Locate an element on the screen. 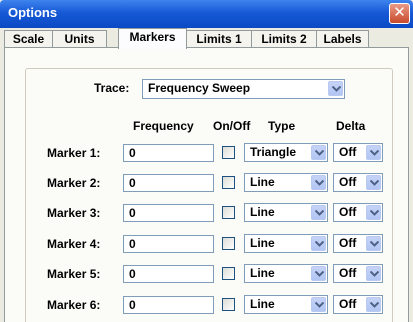 The height and width of the screenshot is (322, 413). marker-4-delta-select: Off is located at coordinates (358, 243).